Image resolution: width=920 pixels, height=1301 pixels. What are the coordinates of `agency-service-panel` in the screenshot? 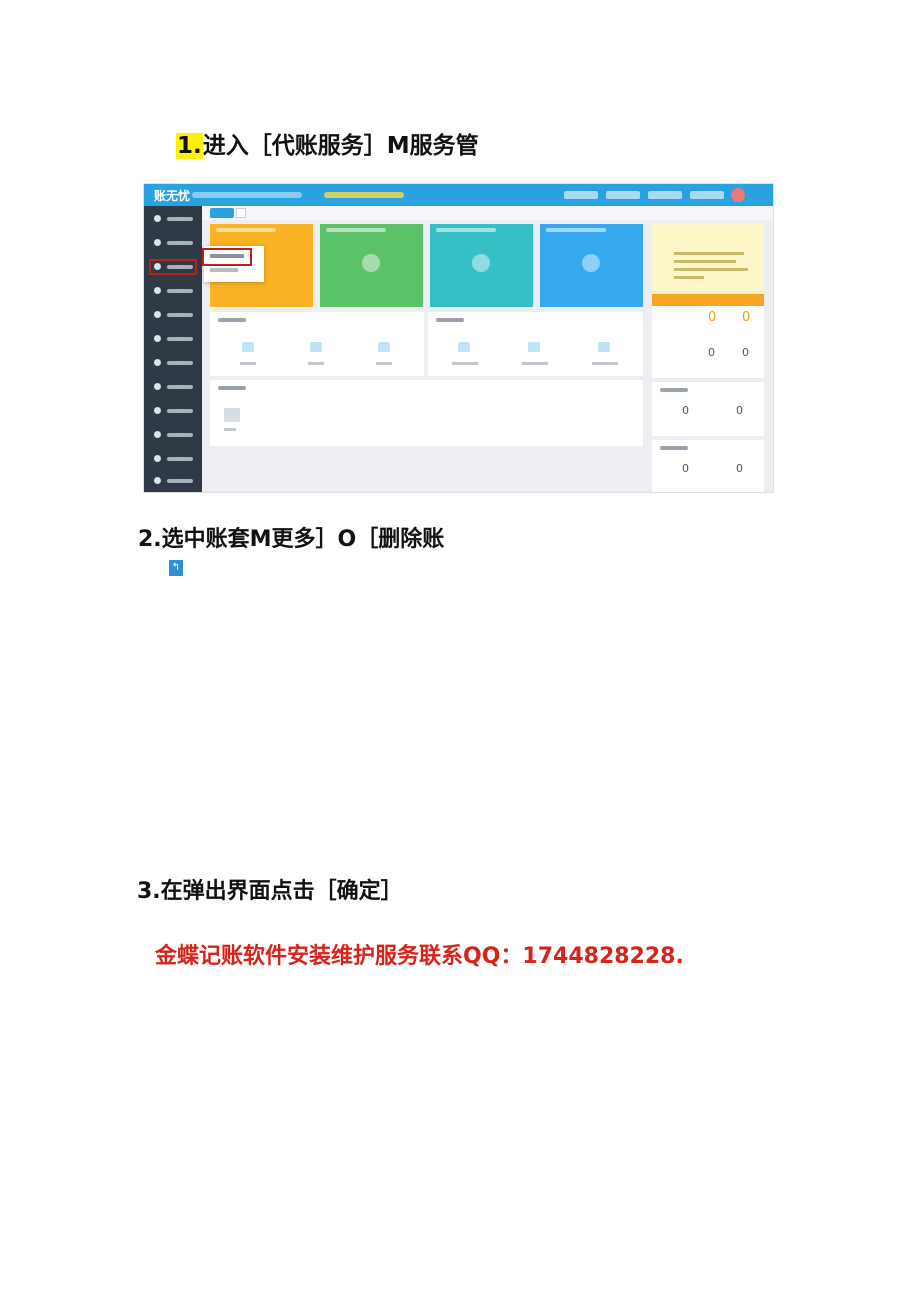 It's located at (317, 344).